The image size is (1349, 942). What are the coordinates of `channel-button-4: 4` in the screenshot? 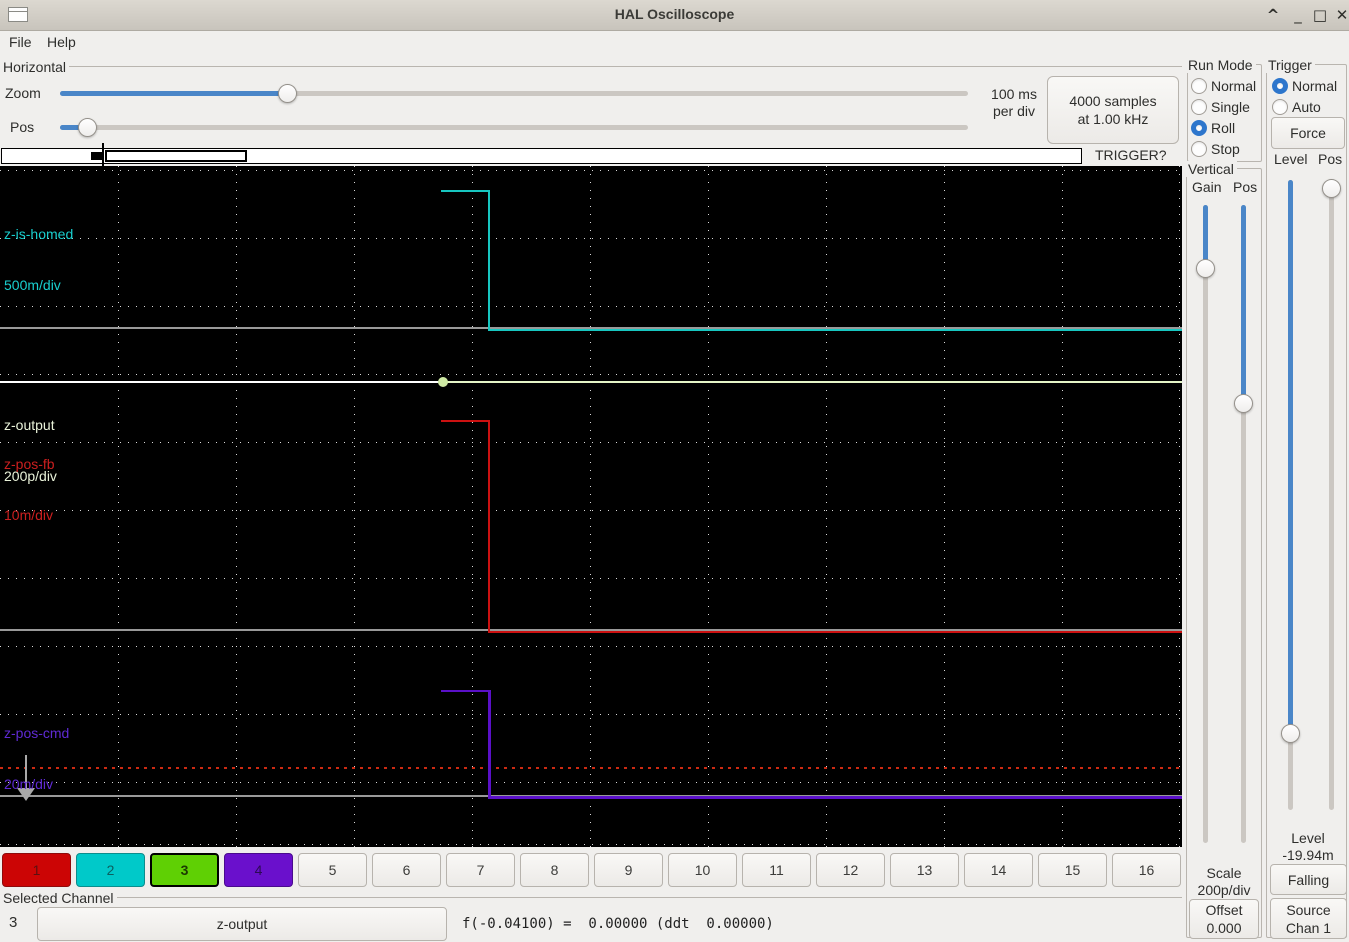 It's located at (258, 870).